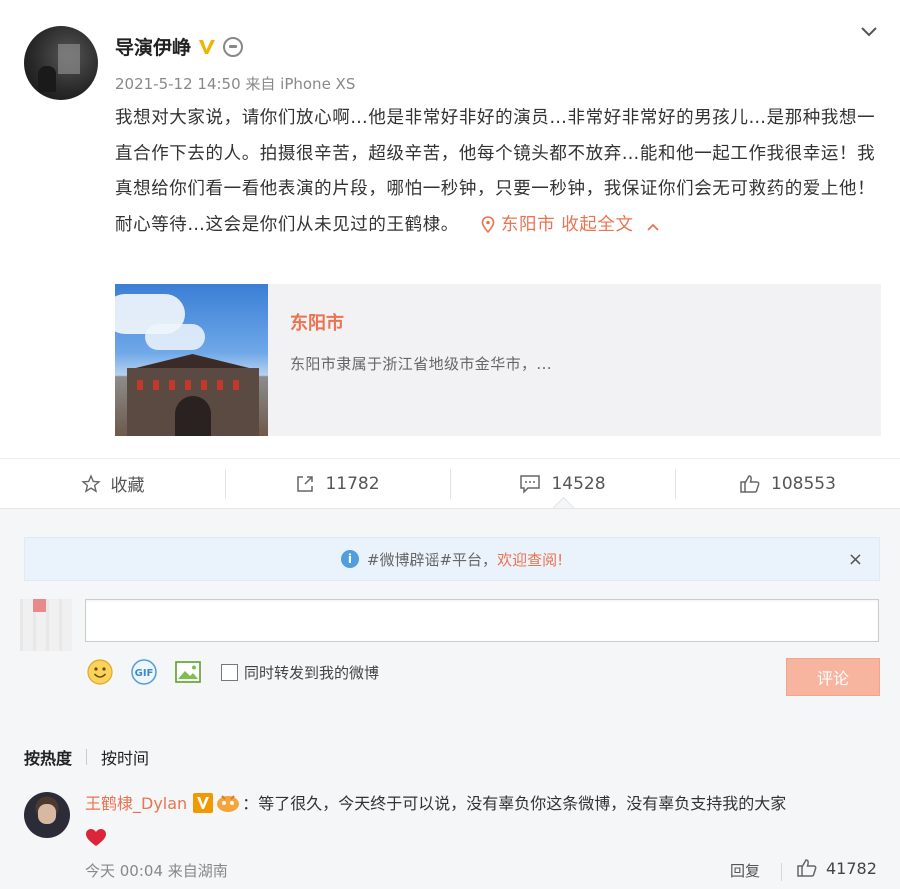  I want to click on like-button: 108553, so click(787, 483).